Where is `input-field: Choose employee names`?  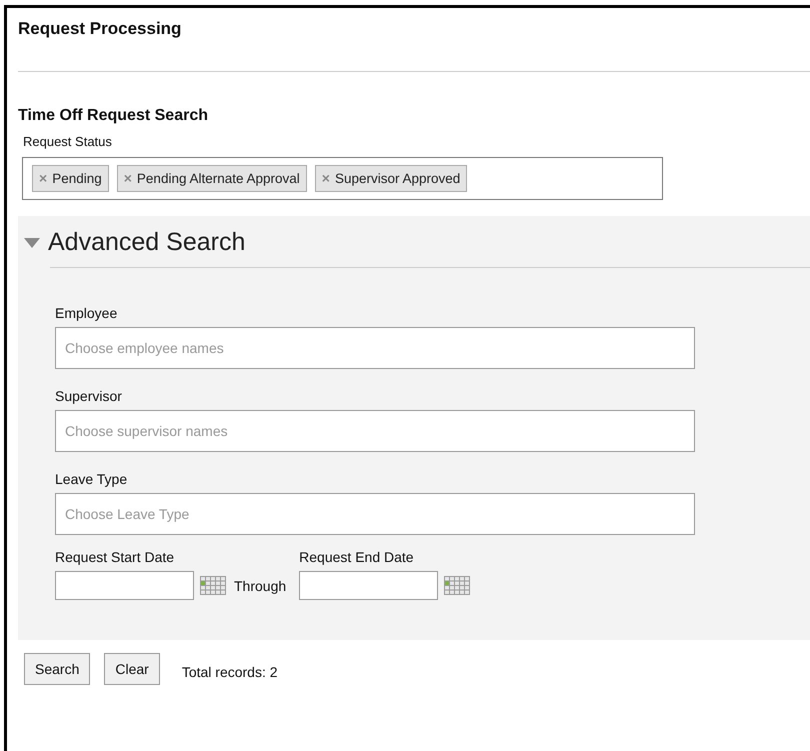
input-field: Choose employee names is located at coordinates (375, 348).